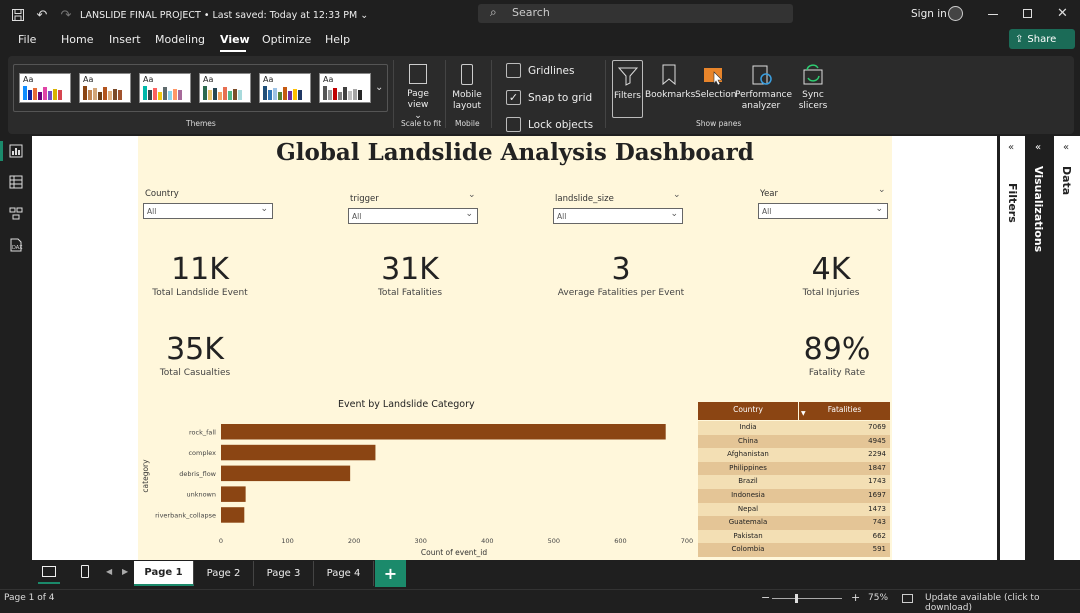  I want to click on table-row: Colombia 591, so click(794, 550).